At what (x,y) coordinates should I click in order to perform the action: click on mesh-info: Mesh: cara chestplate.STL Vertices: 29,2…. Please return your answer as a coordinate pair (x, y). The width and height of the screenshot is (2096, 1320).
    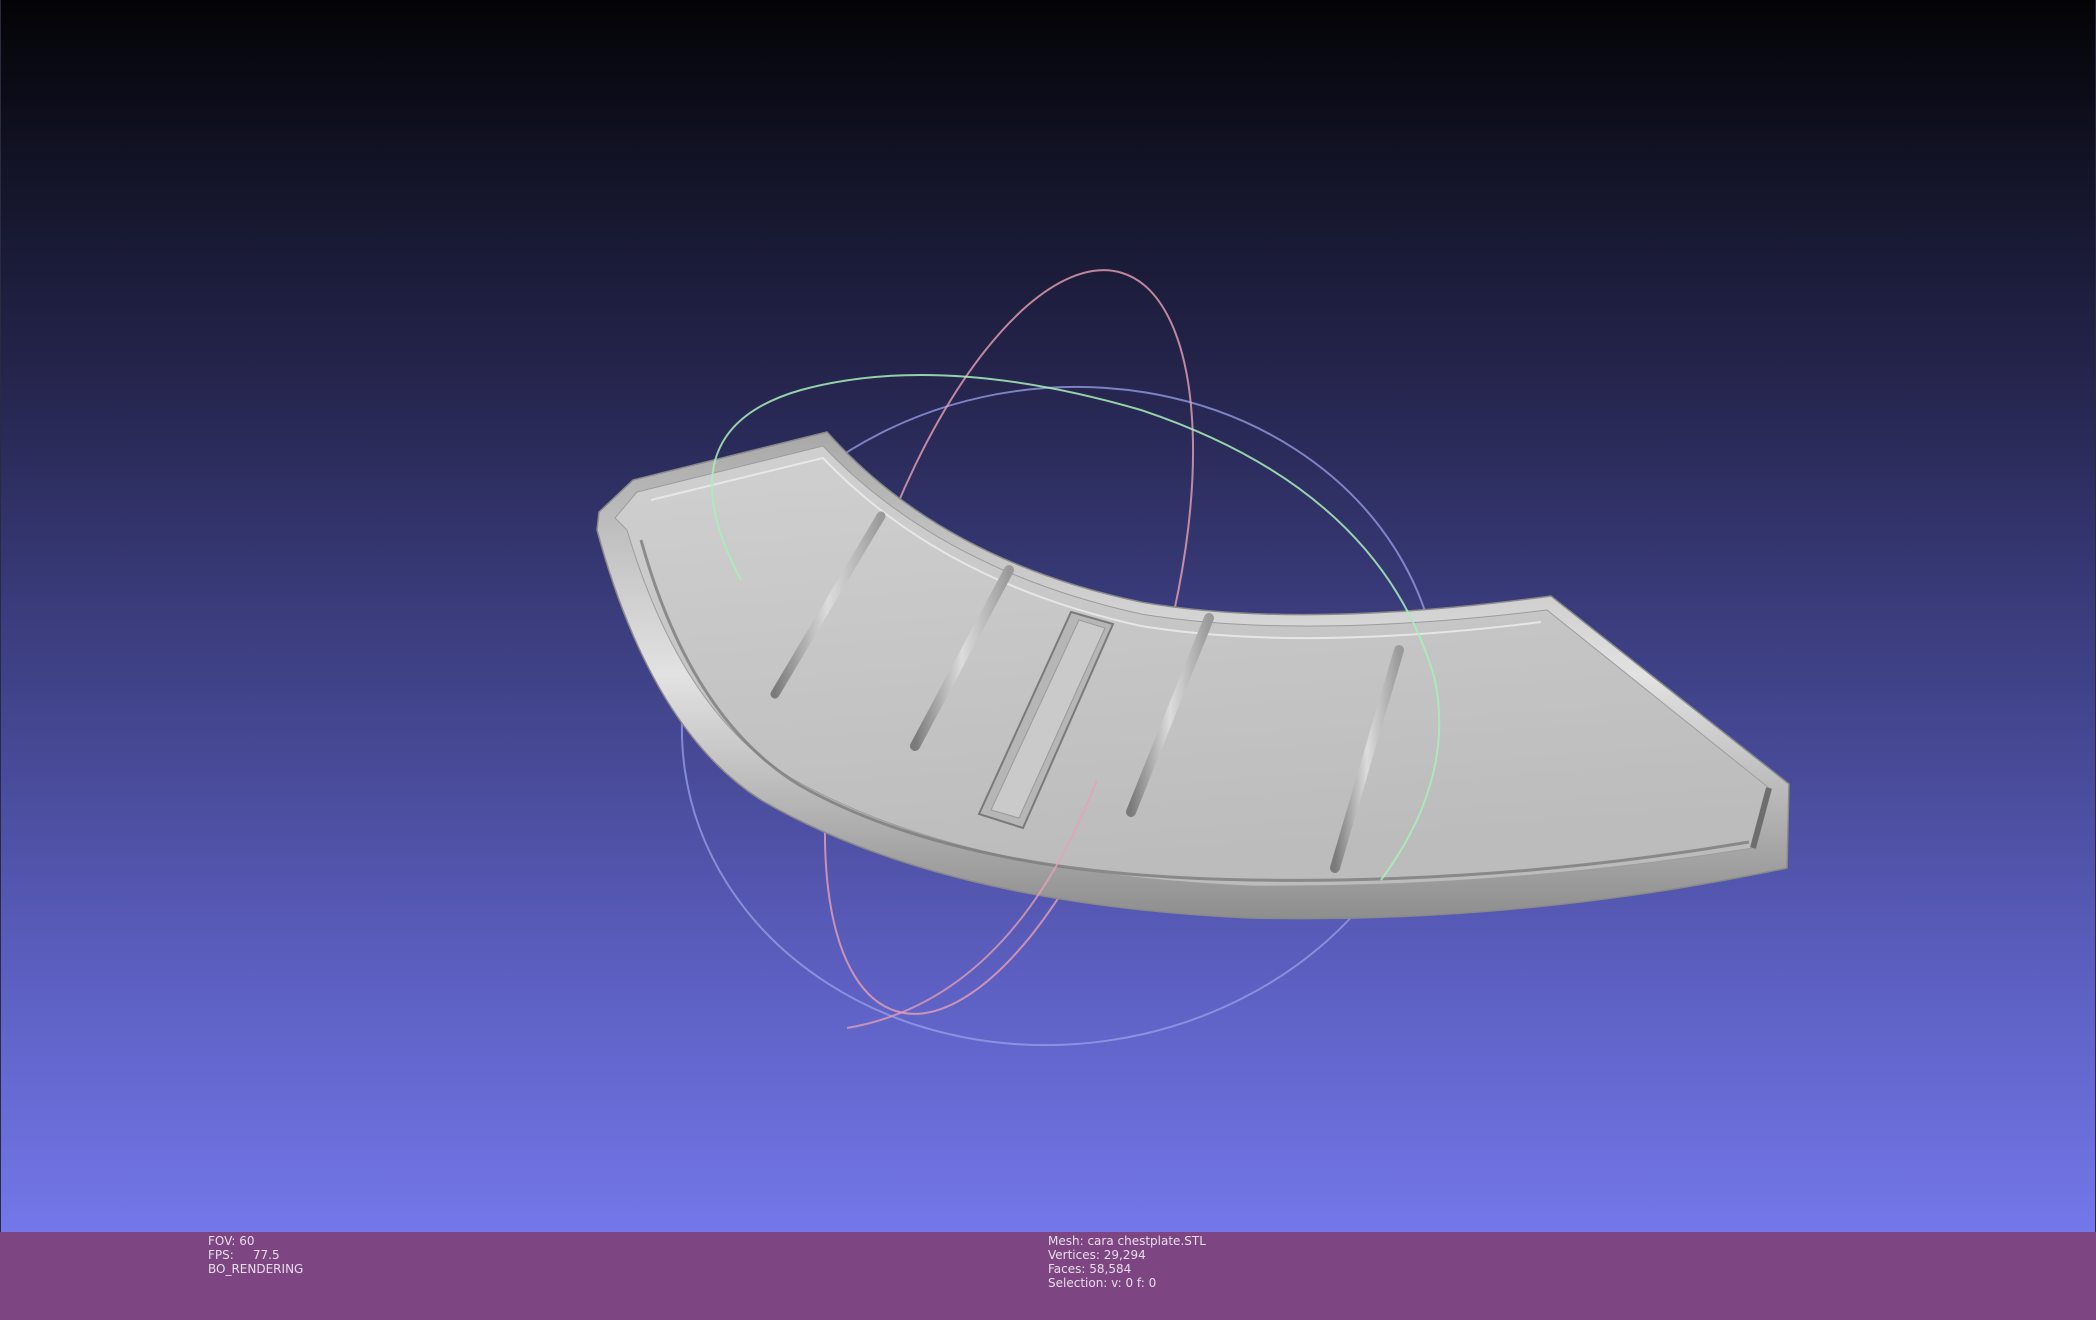
    Looking at the image, I should click on (1127, 1262).